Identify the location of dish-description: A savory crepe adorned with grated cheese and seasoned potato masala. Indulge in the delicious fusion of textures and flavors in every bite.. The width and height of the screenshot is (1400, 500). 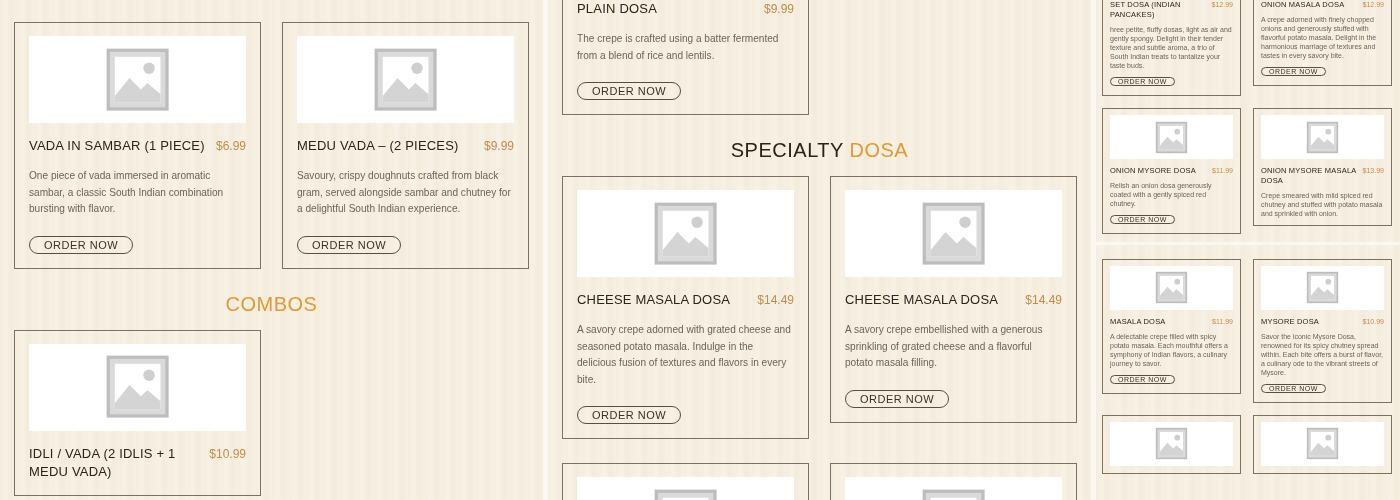
(684, 355).